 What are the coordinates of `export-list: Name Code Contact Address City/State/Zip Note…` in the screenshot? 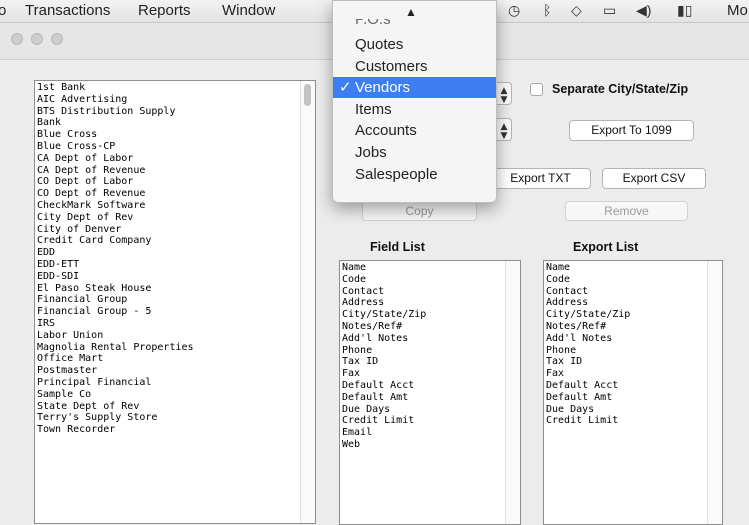 It's located at (633, 392).